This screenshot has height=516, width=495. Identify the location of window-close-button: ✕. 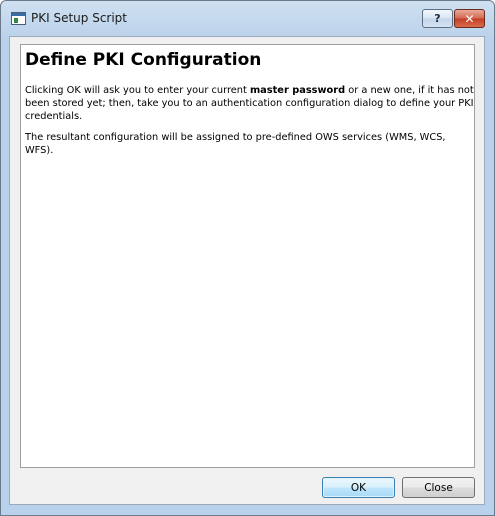
(469, 18).